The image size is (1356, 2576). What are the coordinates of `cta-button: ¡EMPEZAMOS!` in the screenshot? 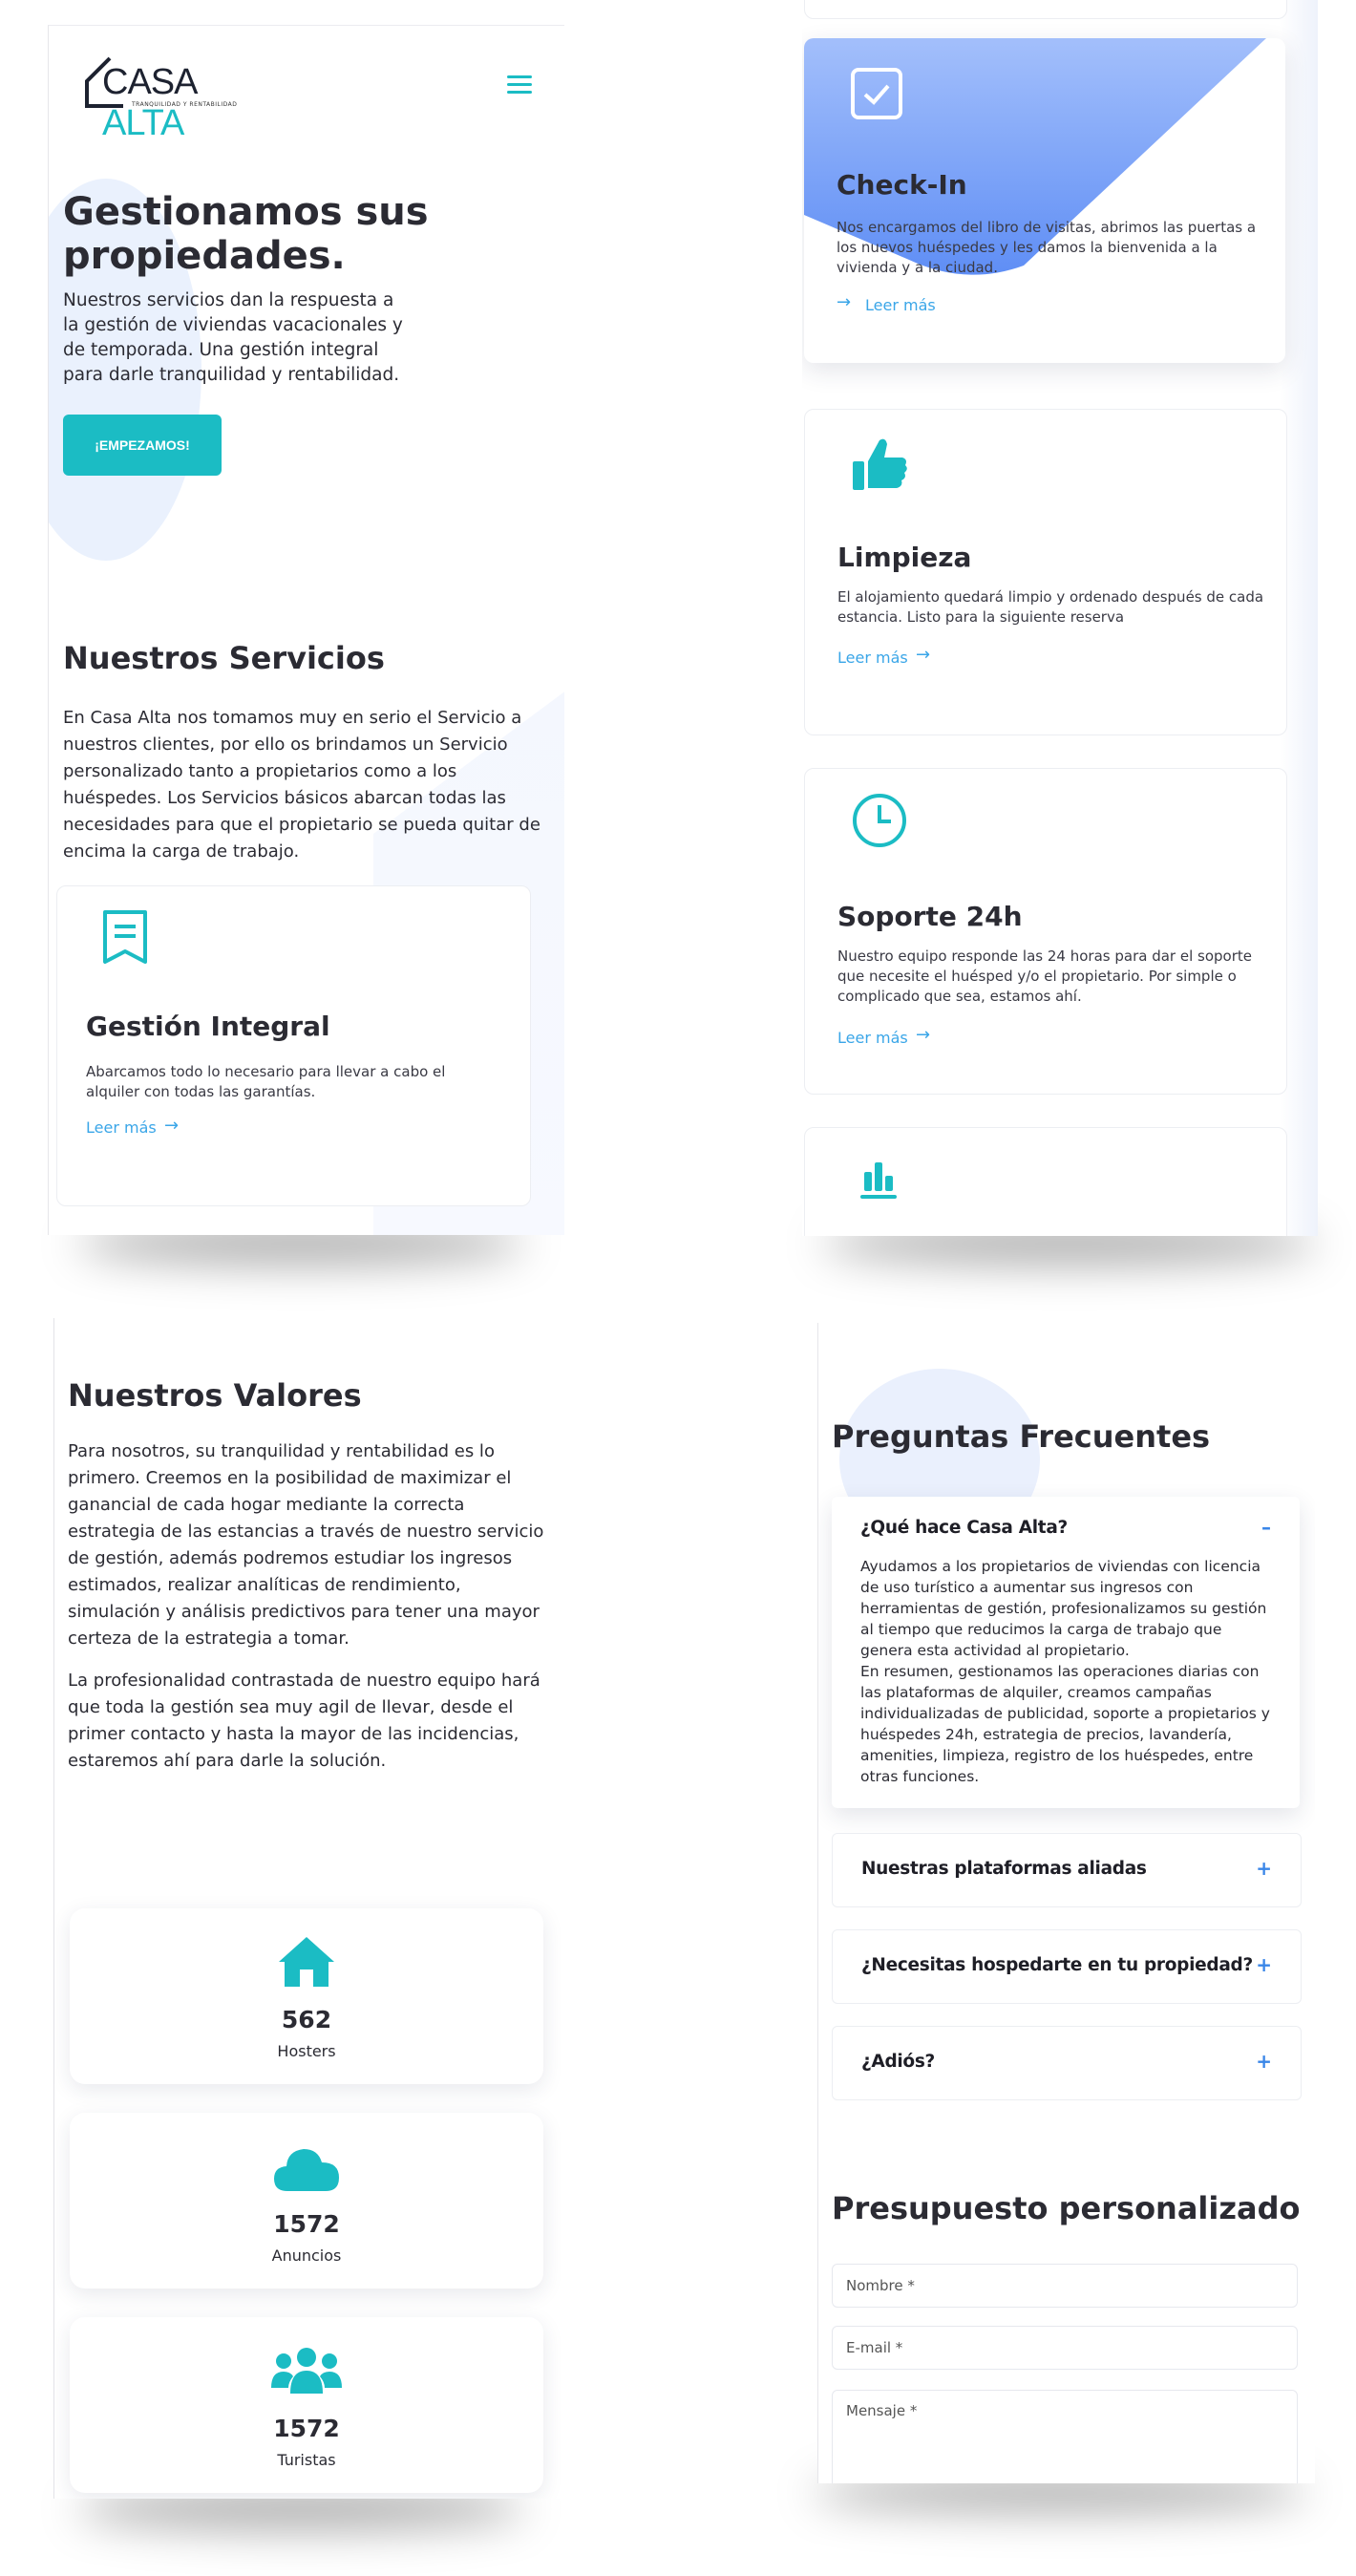 It's located at (142, 445).